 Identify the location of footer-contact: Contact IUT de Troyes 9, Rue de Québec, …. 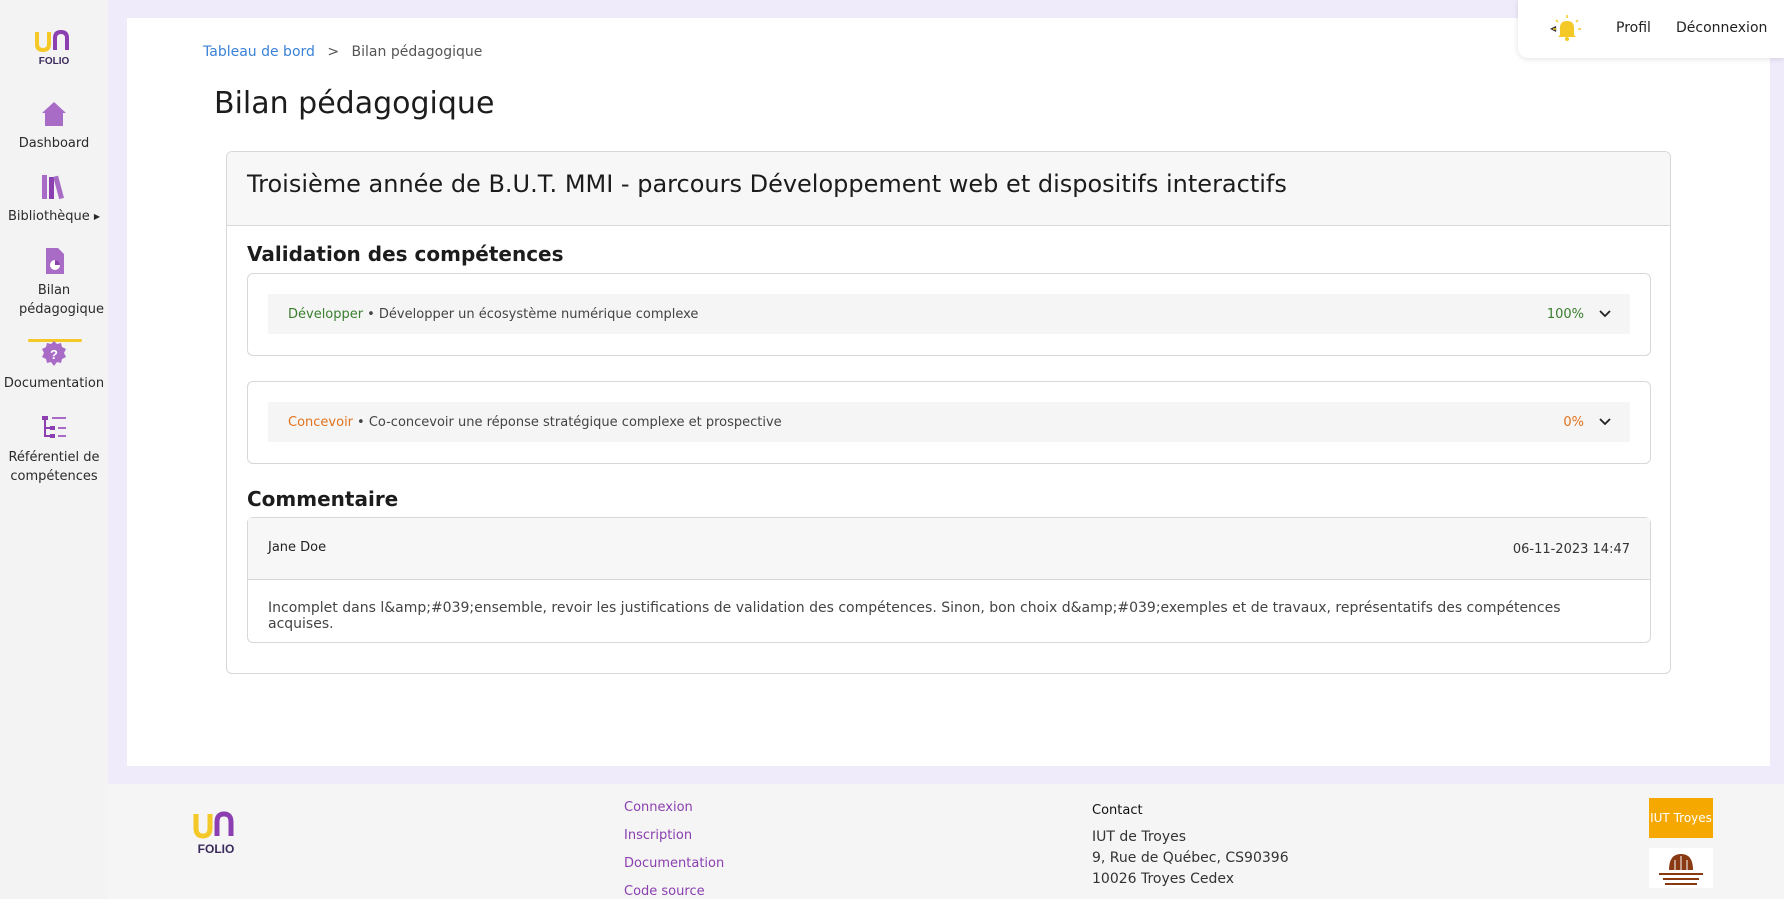
(1190, 845).